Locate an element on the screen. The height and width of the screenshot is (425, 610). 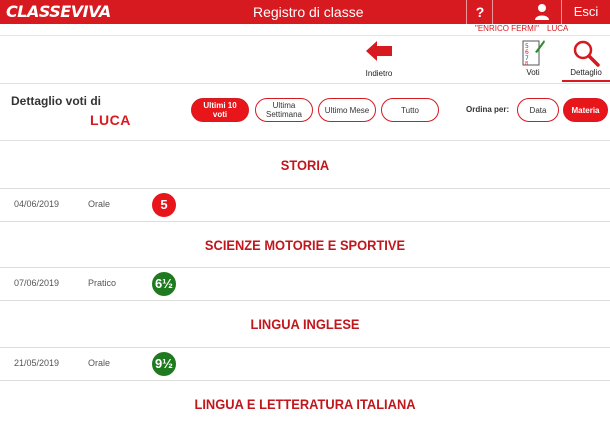
grades-sheet-icon: 5 6 7 8 is located at coordinates (533, 53).